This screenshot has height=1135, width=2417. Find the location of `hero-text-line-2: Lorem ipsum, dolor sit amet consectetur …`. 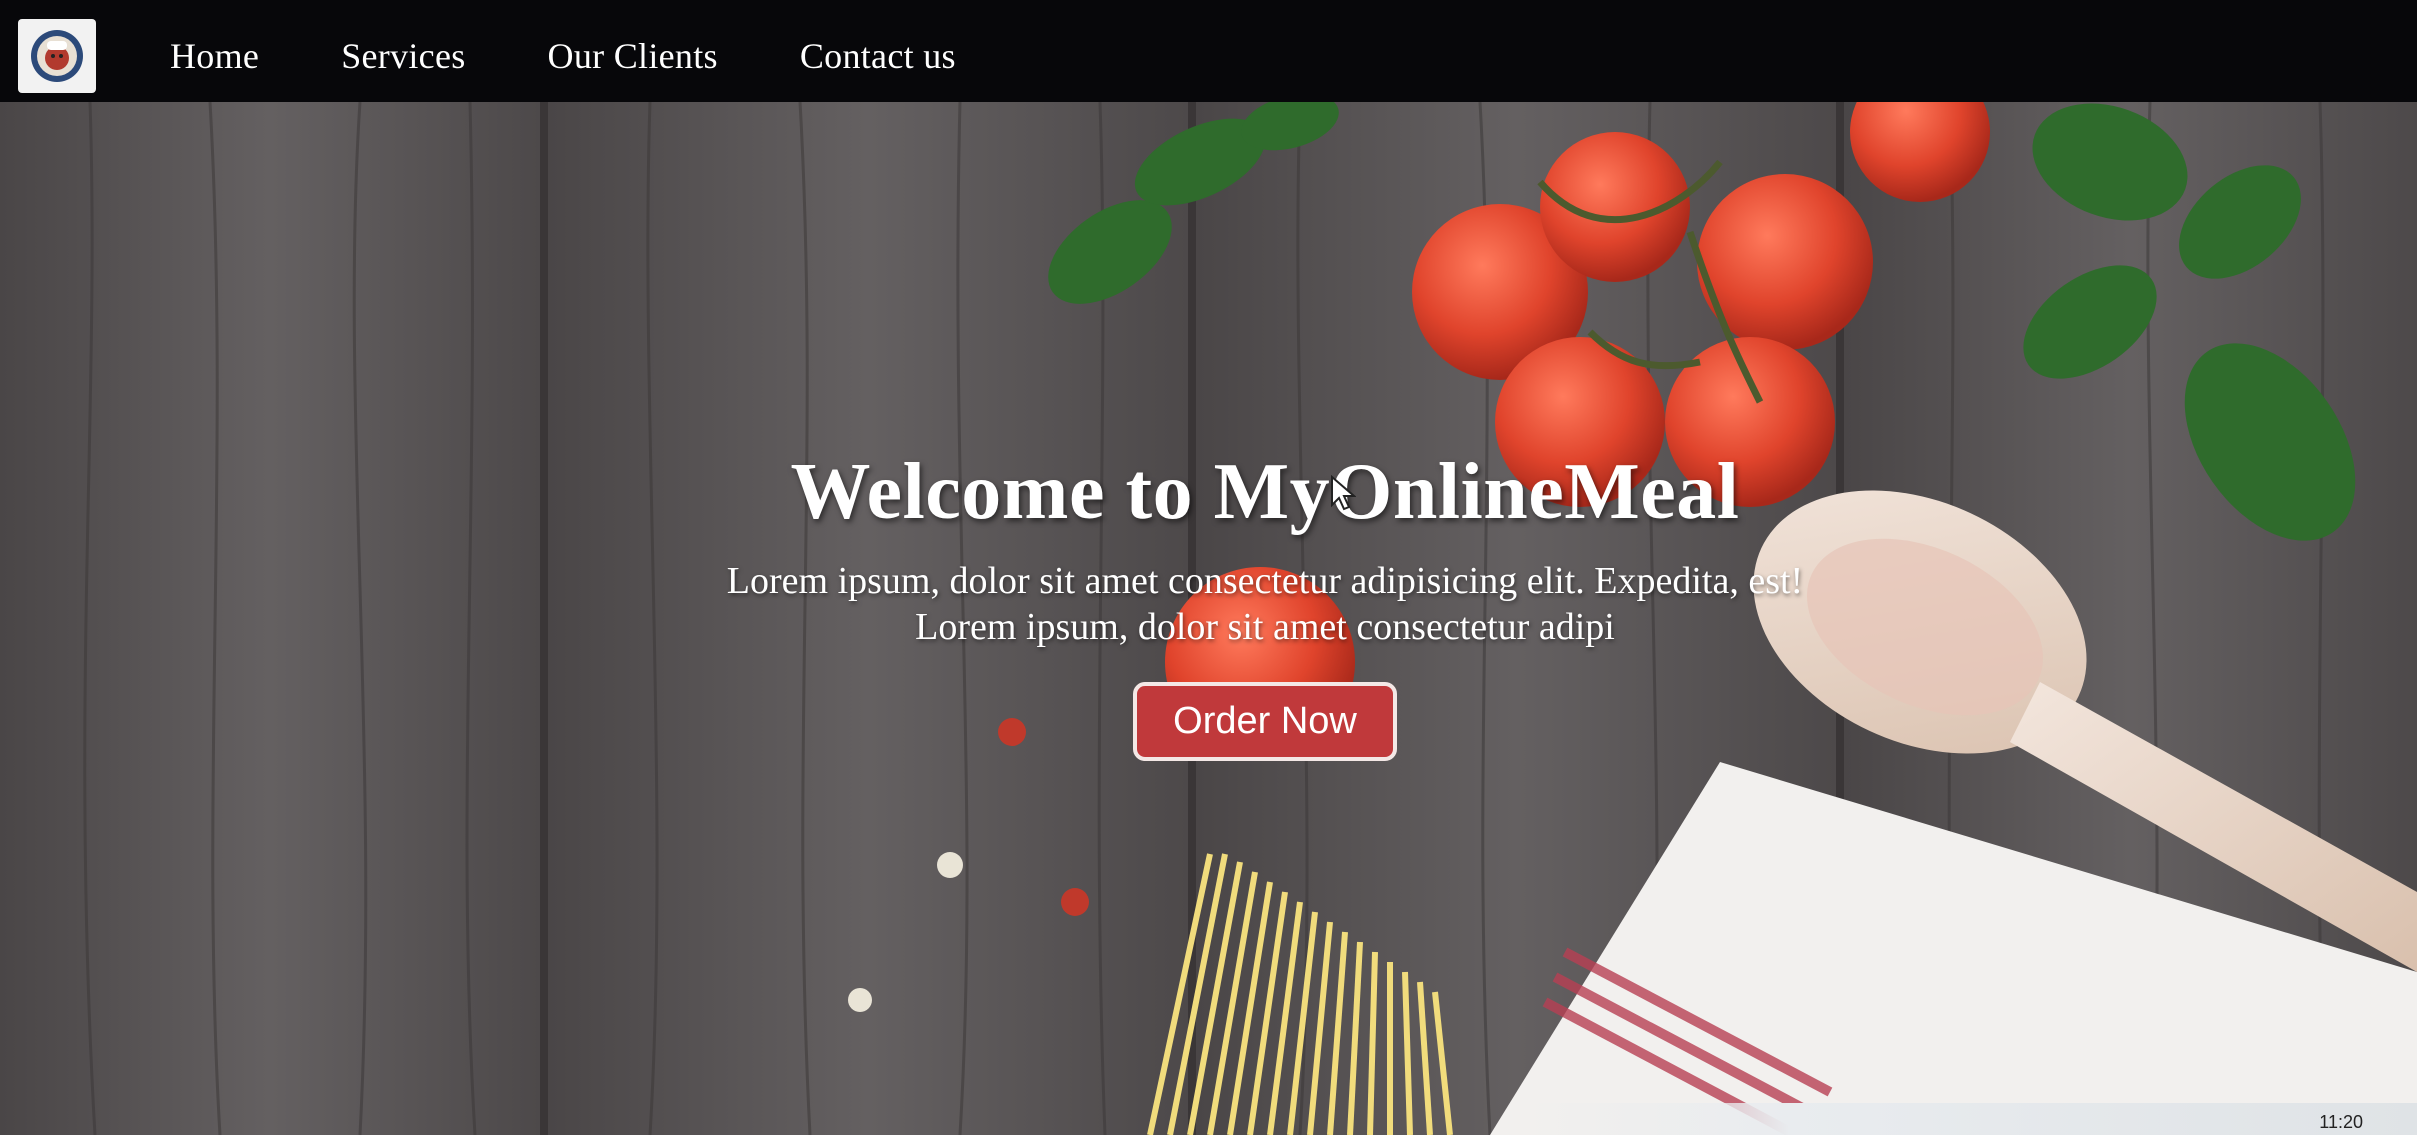

hero-text-line-2: Lorem ipsum, dolor sit amet consectetur … is located at coordinates (1265, 627).